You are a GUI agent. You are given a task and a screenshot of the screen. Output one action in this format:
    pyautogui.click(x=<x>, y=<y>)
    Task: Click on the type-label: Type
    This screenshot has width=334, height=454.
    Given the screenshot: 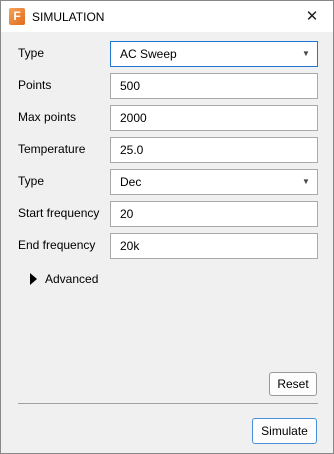 What is the action you would take?
    pyautogui.click(x=31, y=53)
    